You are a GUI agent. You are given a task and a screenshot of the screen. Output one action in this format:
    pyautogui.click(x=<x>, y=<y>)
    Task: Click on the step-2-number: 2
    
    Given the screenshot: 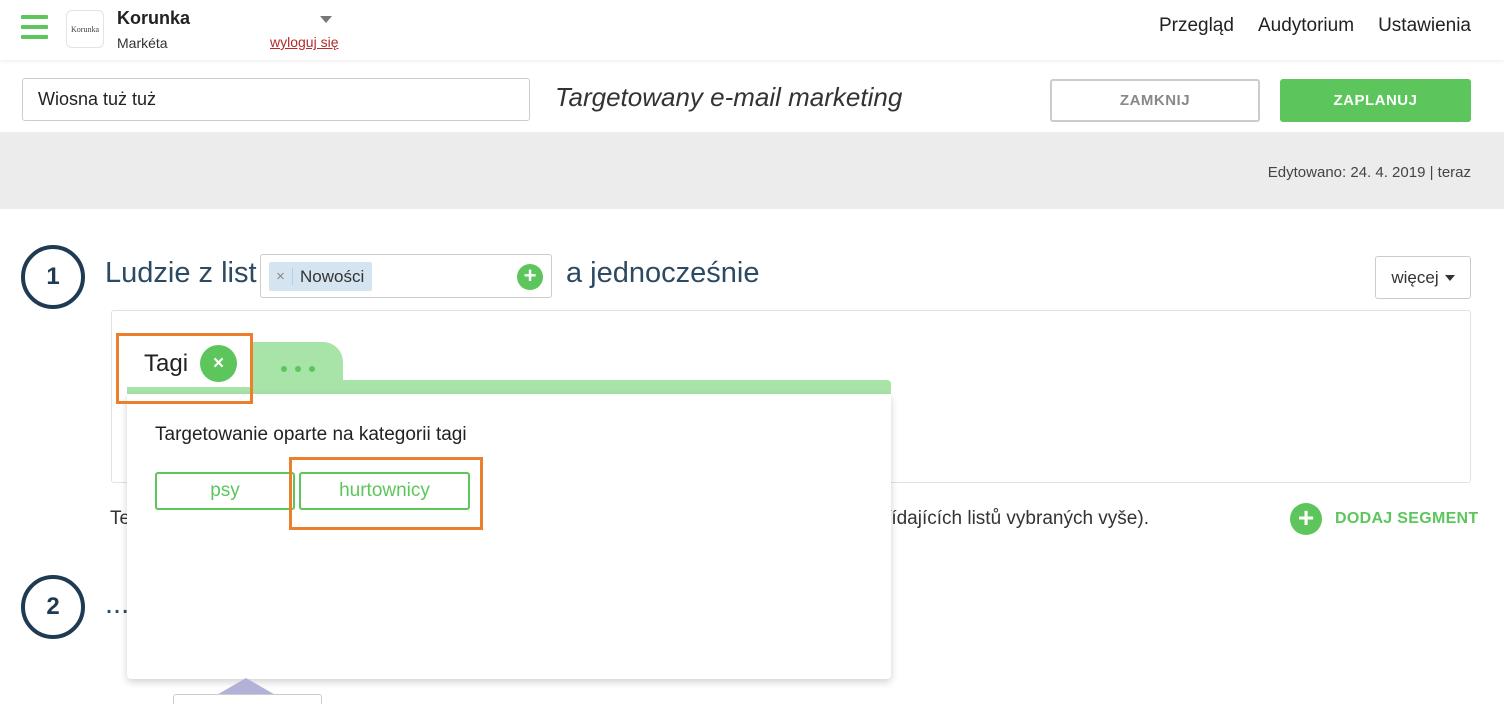 What is the action you would take?
    pyautogui.click(x=53, y=606)
    